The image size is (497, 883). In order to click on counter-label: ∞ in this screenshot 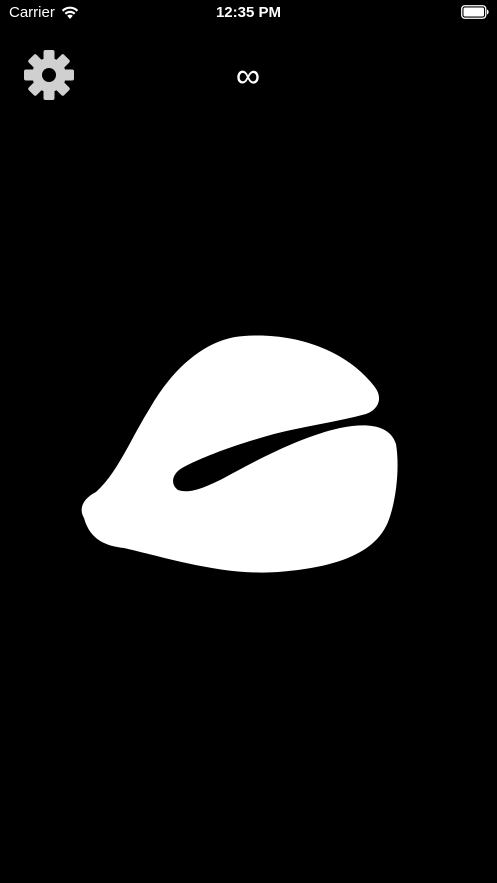, I will do `click(248, 76)`.